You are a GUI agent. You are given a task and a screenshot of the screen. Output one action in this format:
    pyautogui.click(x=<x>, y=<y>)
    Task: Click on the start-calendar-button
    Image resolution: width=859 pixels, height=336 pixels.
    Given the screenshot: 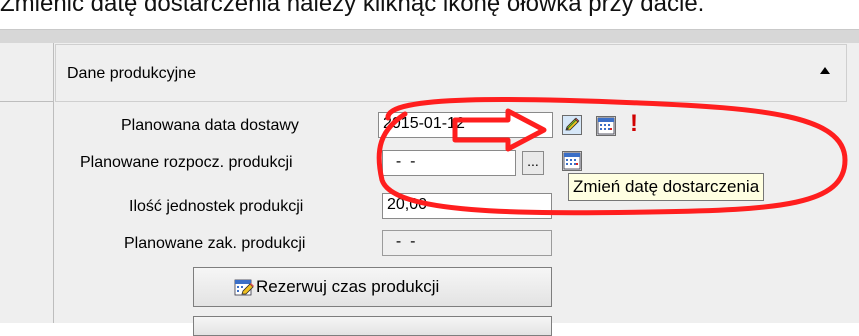 What is the action you would take?
    pyautogui.click(x=572, y=161)
    